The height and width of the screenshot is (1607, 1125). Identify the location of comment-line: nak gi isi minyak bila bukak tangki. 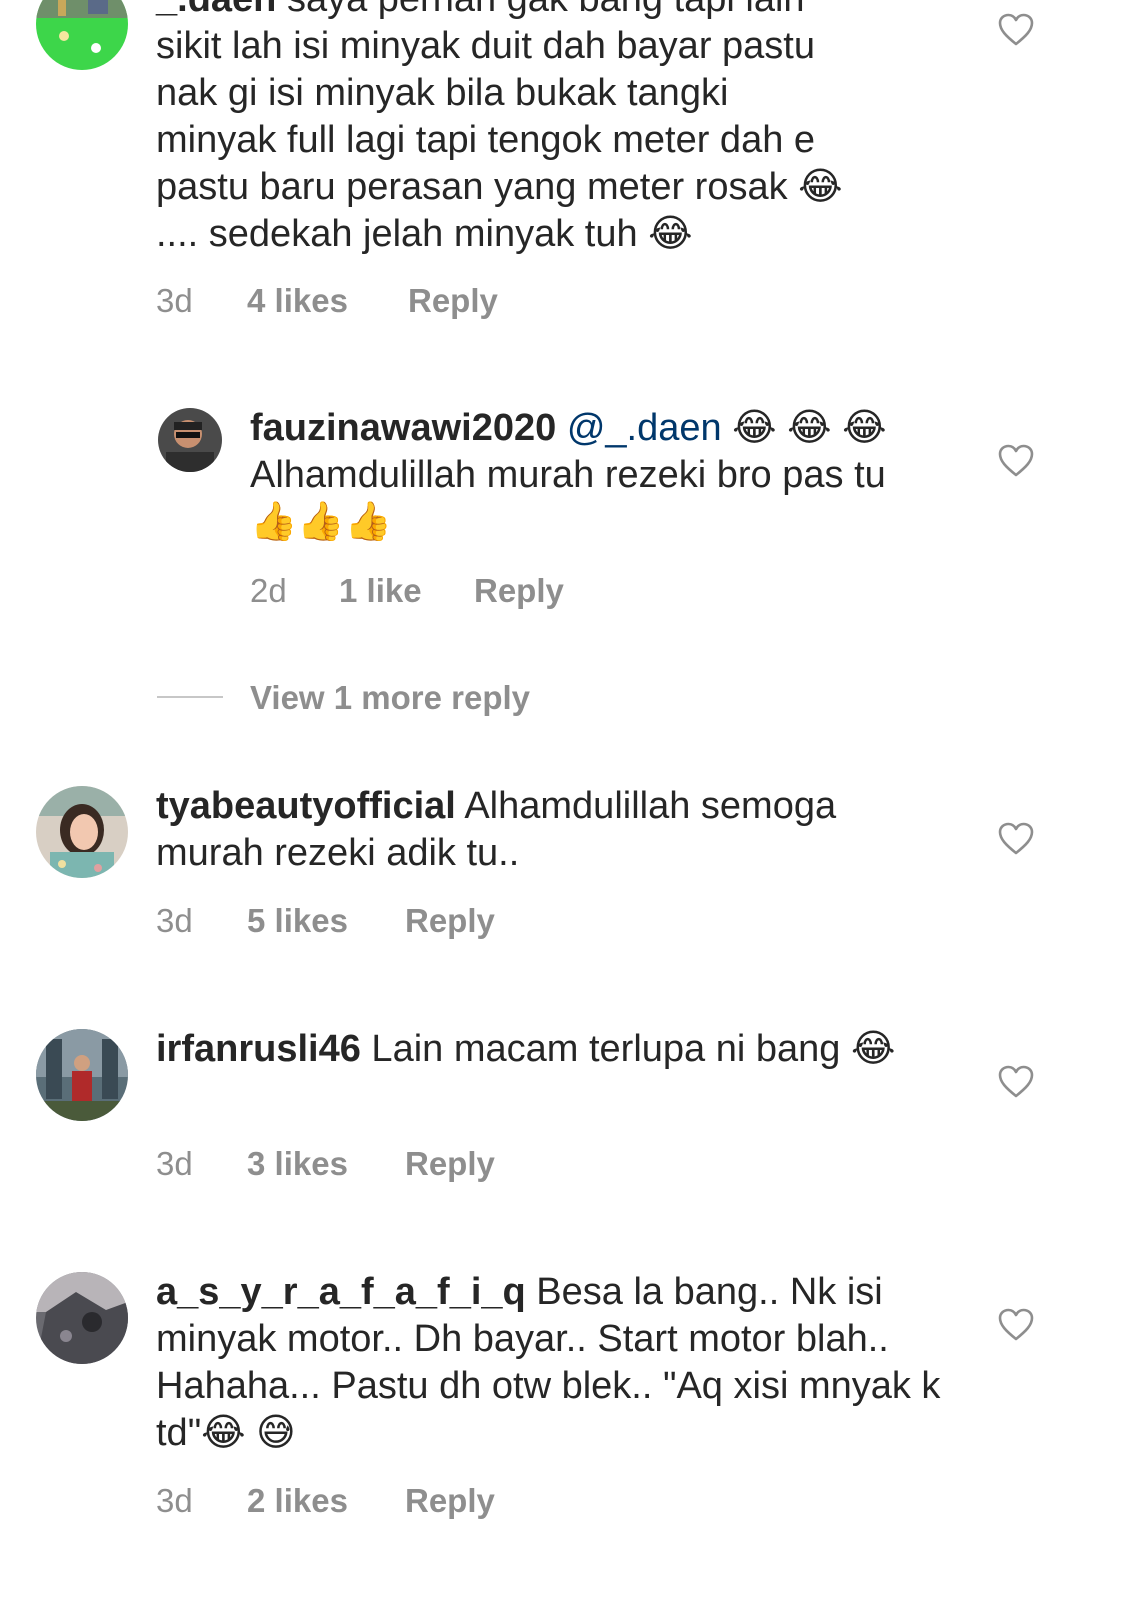
(442, 93).